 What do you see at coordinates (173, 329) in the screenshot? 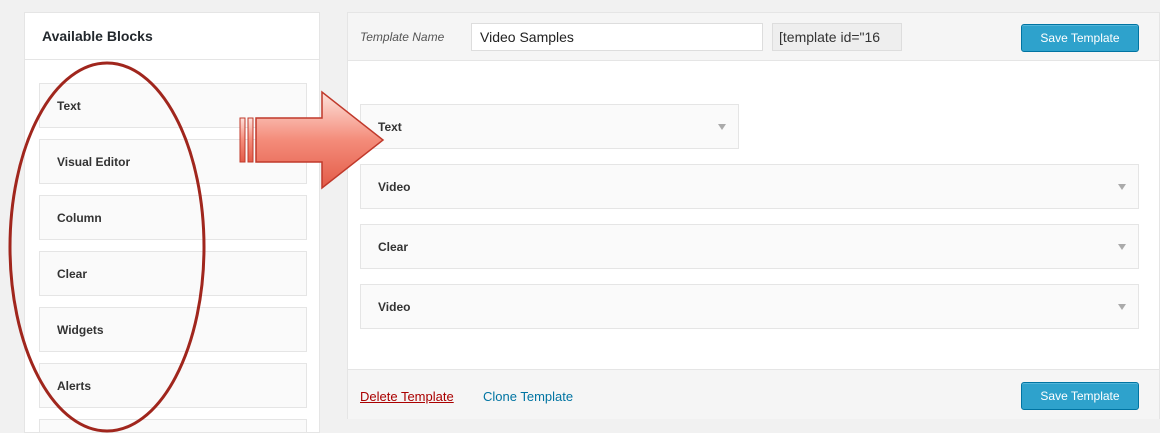
I see `block-widgets: Widgets` at bounding box center [173, 329].